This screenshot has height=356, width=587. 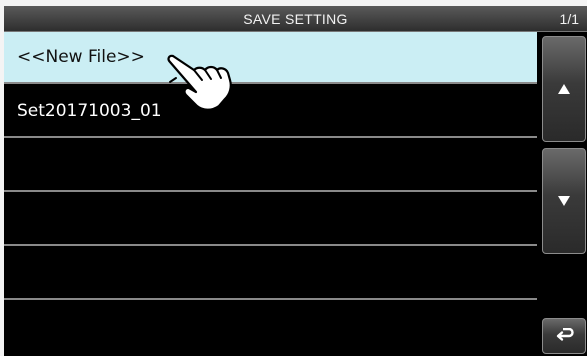 What do you see at coordinates (81, 57) in the screenshot?
I see `list-item-label: <<New File>>` at bounding box center [81, 57].